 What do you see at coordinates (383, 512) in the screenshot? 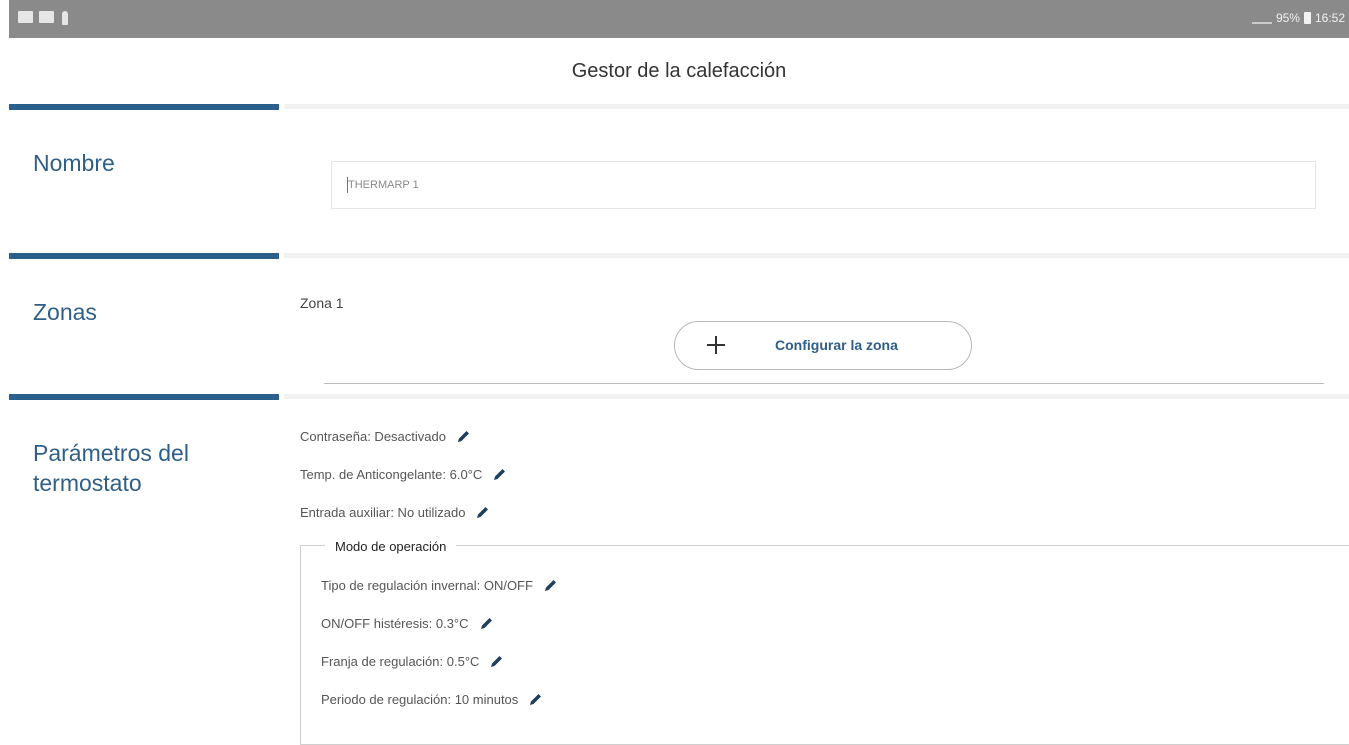
I see `param-label: Entrada auxiliar: No utilizado` at bounding box center [383, 512].